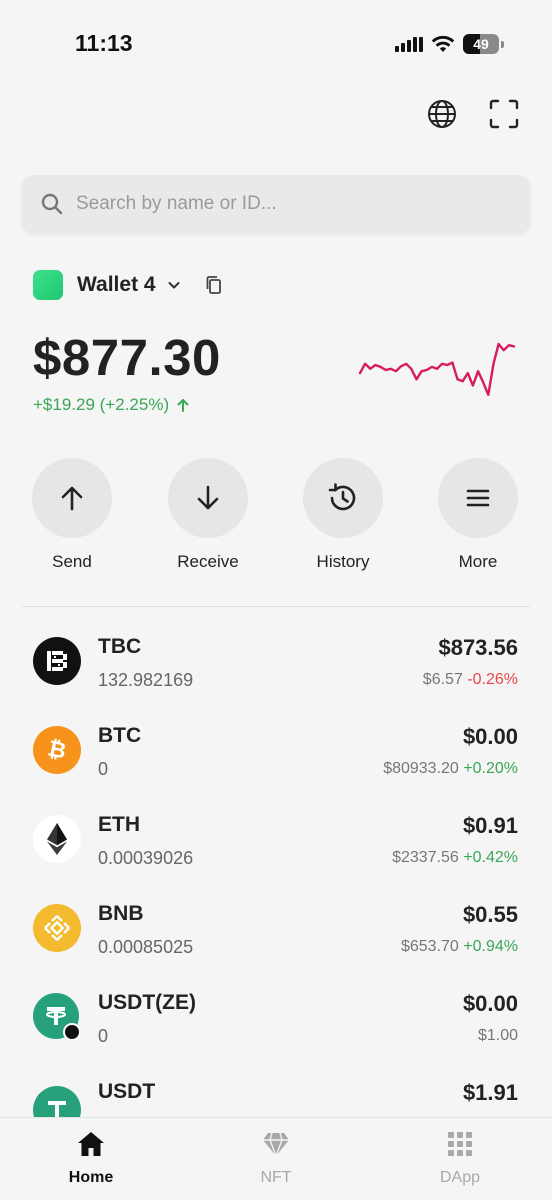  I want to click on tab-nft-label: NFT, so click(276, 1177).